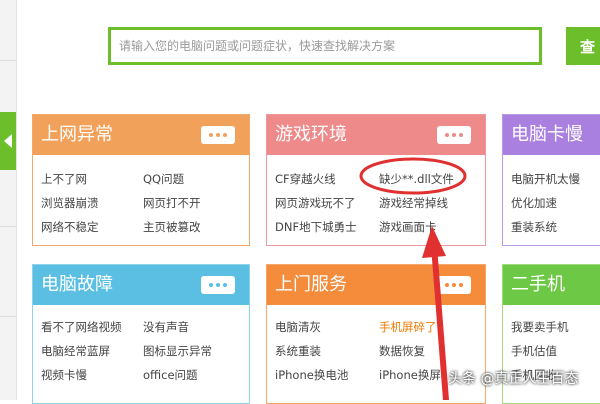 This screenshot has width=600, height=404. What do you see at coordinates (534, 227) in the screenshot?
I see `link-item: 重装系统` at bounding box center [534, 227].